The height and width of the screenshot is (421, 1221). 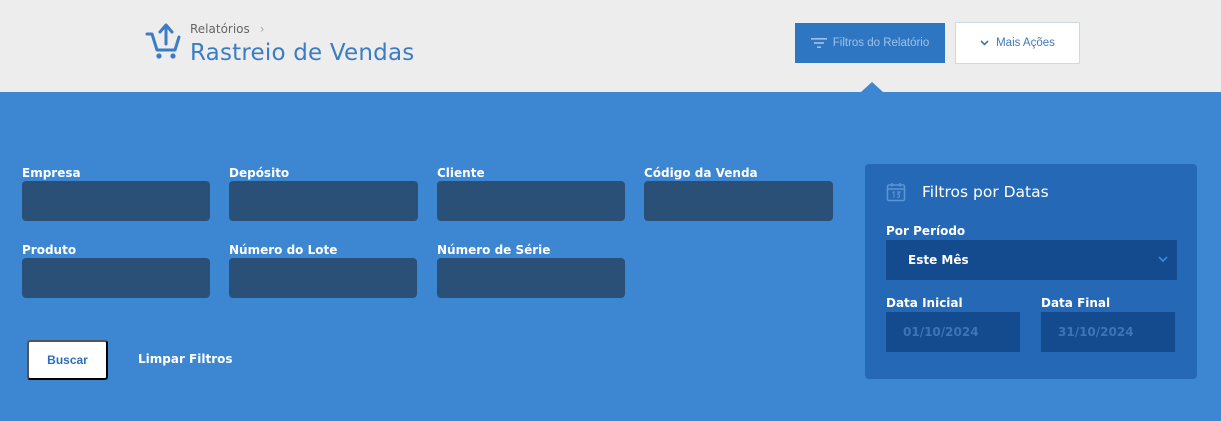 What do you see at coordinates (1076, 303) in the screenshot?
I see `data-final-label: Data Final` at bounding box center [1076, 303].